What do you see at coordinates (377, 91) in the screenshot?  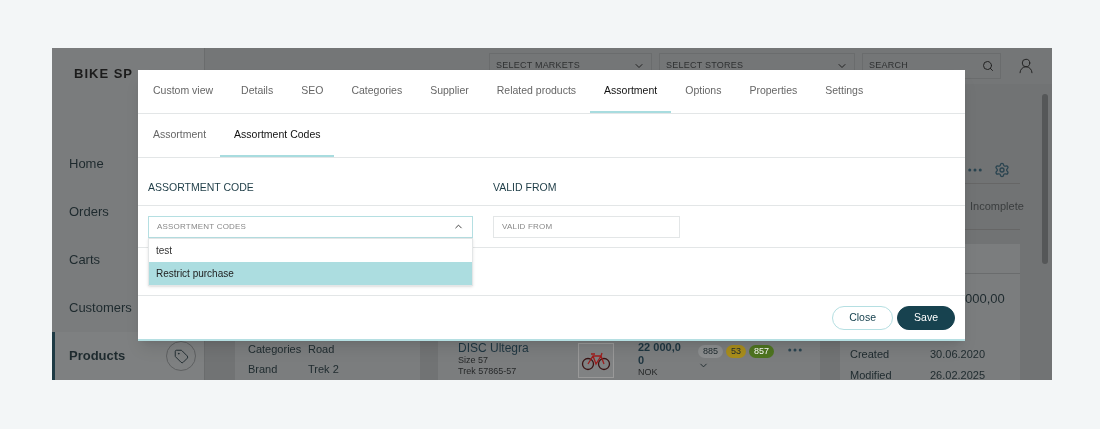 I see `tab: Categories` at bounding box center [377, 91].